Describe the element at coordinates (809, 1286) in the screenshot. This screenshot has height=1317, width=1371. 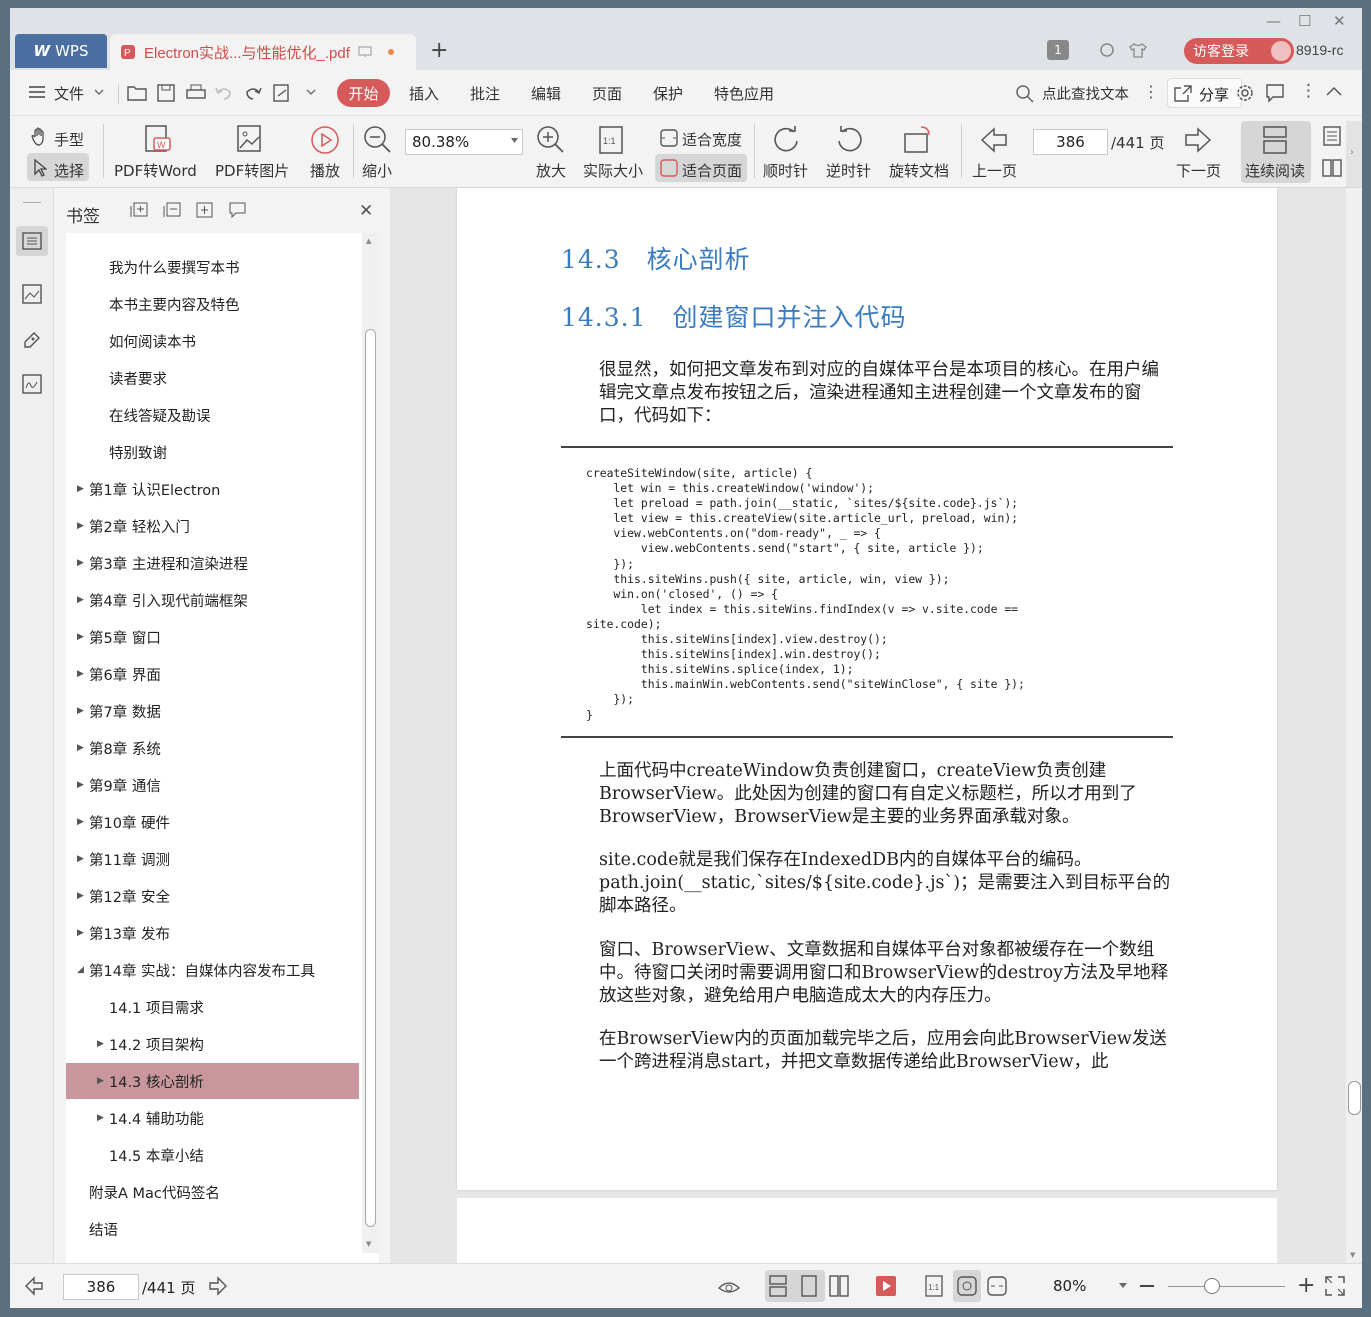
I see `view-single-icon` at that location.